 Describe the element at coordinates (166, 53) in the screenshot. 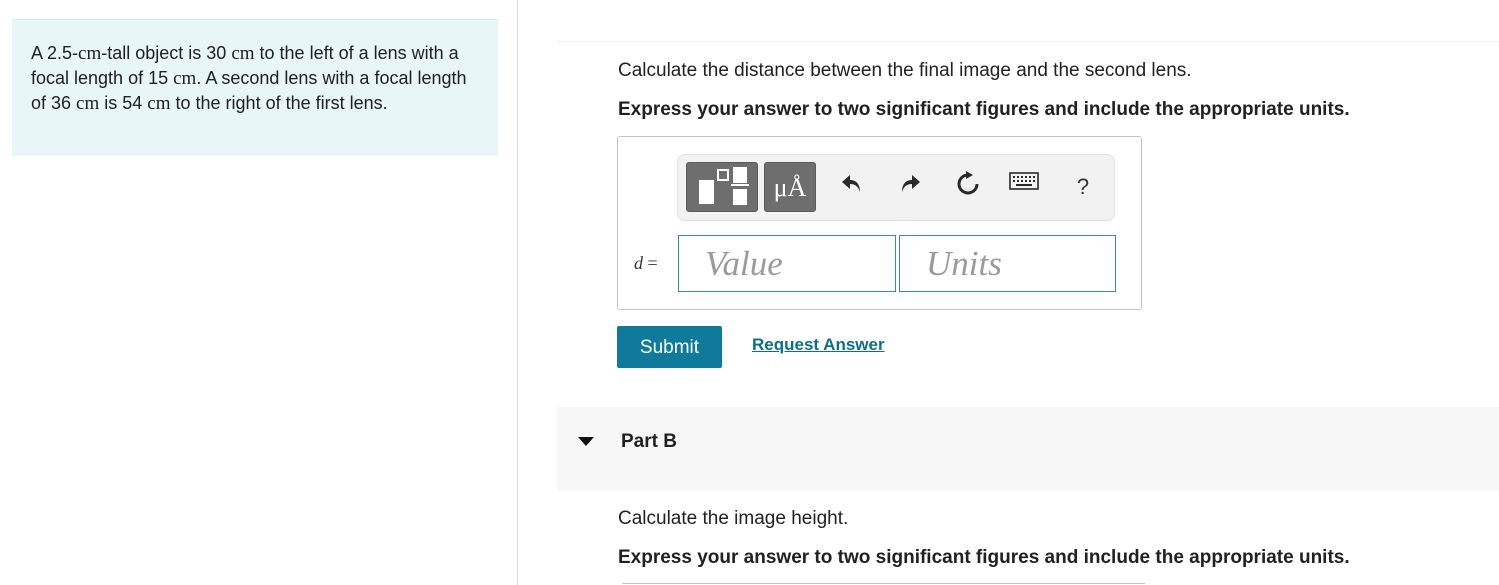

I see `problem-text-2: -tall object is 30` at that location.